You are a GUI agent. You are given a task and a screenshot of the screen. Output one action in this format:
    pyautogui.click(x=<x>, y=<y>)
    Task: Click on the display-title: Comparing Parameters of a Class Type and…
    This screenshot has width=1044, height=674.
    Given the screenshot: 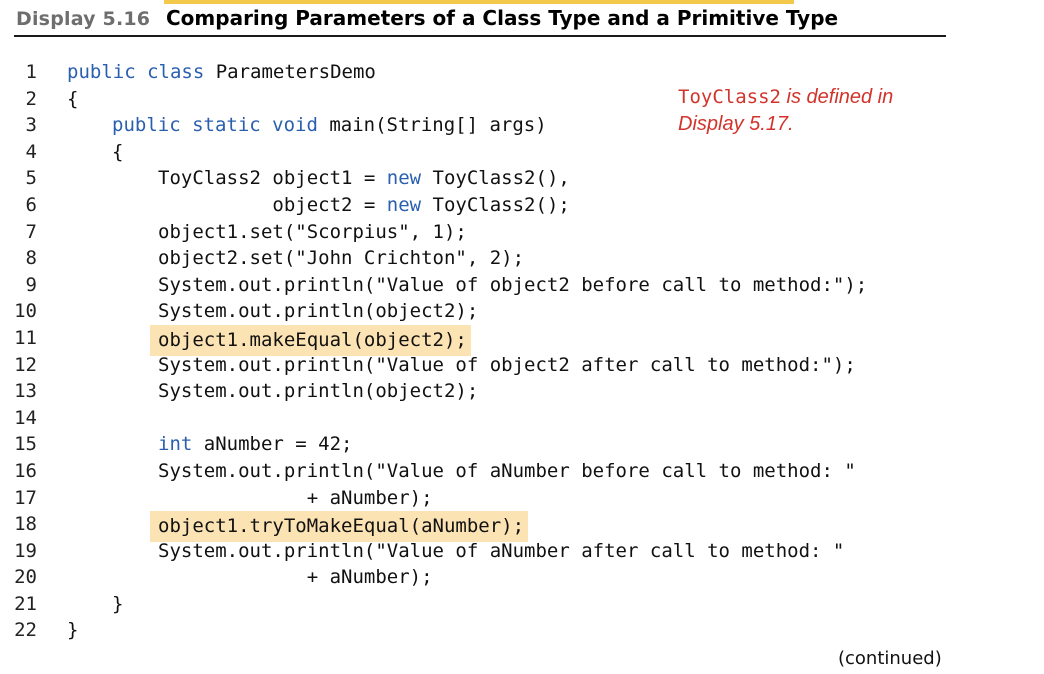 What is the action you would take?
    pyautogui.click(x=502, y=18)
    